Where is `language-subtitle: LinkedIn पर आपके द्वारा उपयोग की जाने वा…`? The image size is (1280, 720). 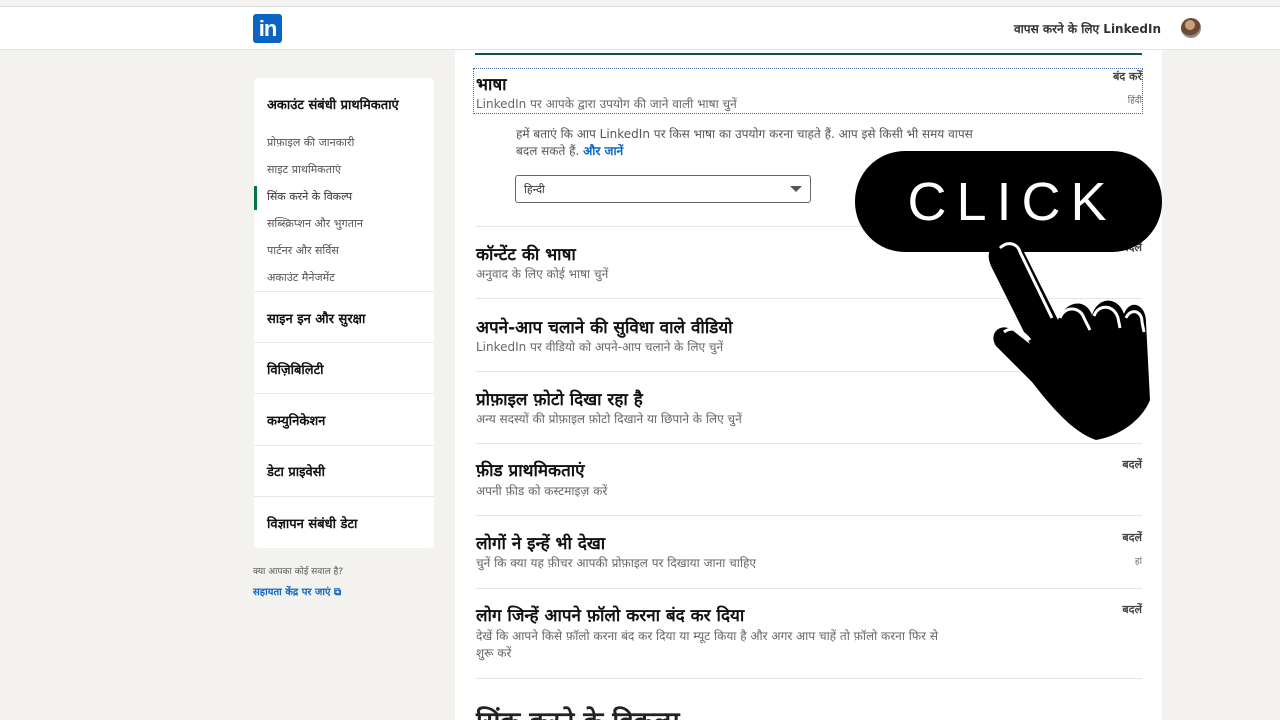
language-subtitle: LinkedIn पर आपके द्वारा उपयोग की जाने वा… is located at coordinates (606, 104).